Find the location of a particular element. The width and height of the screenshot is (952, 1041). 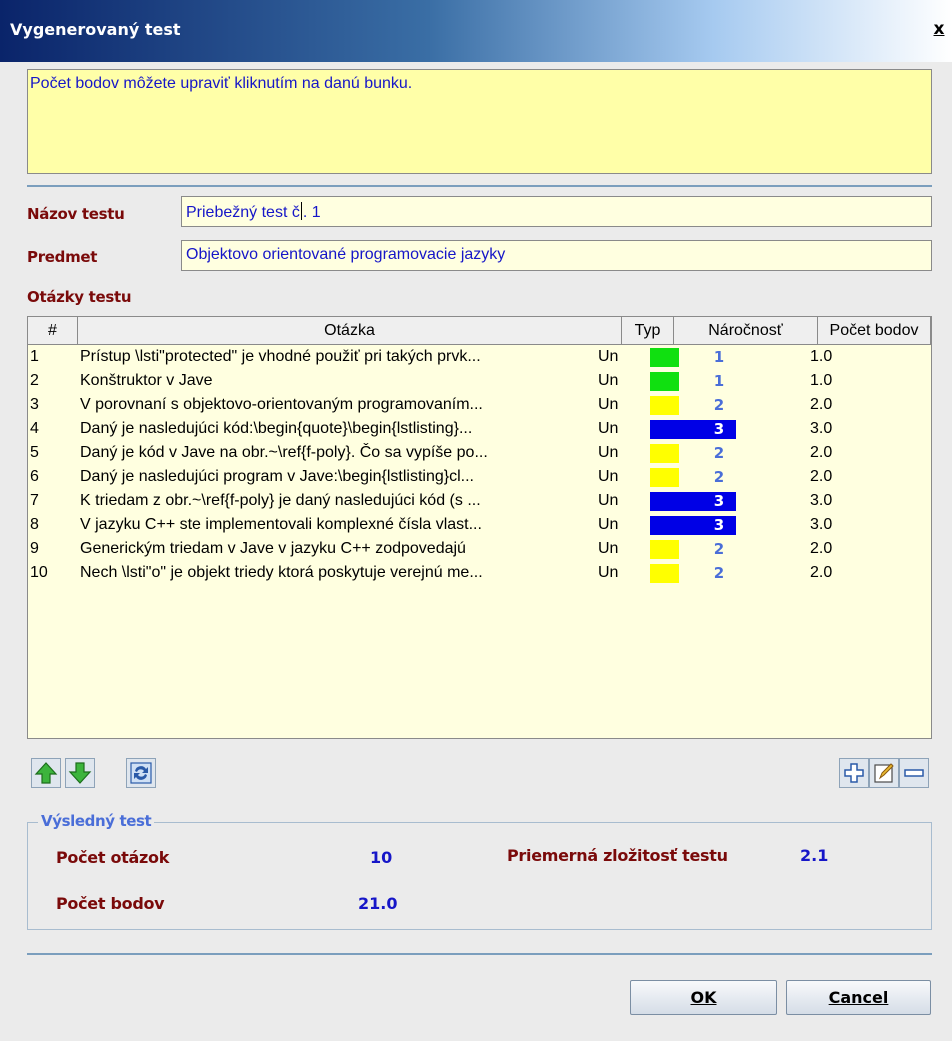

ok-button-label: OK is located at coordinates (703, 997).